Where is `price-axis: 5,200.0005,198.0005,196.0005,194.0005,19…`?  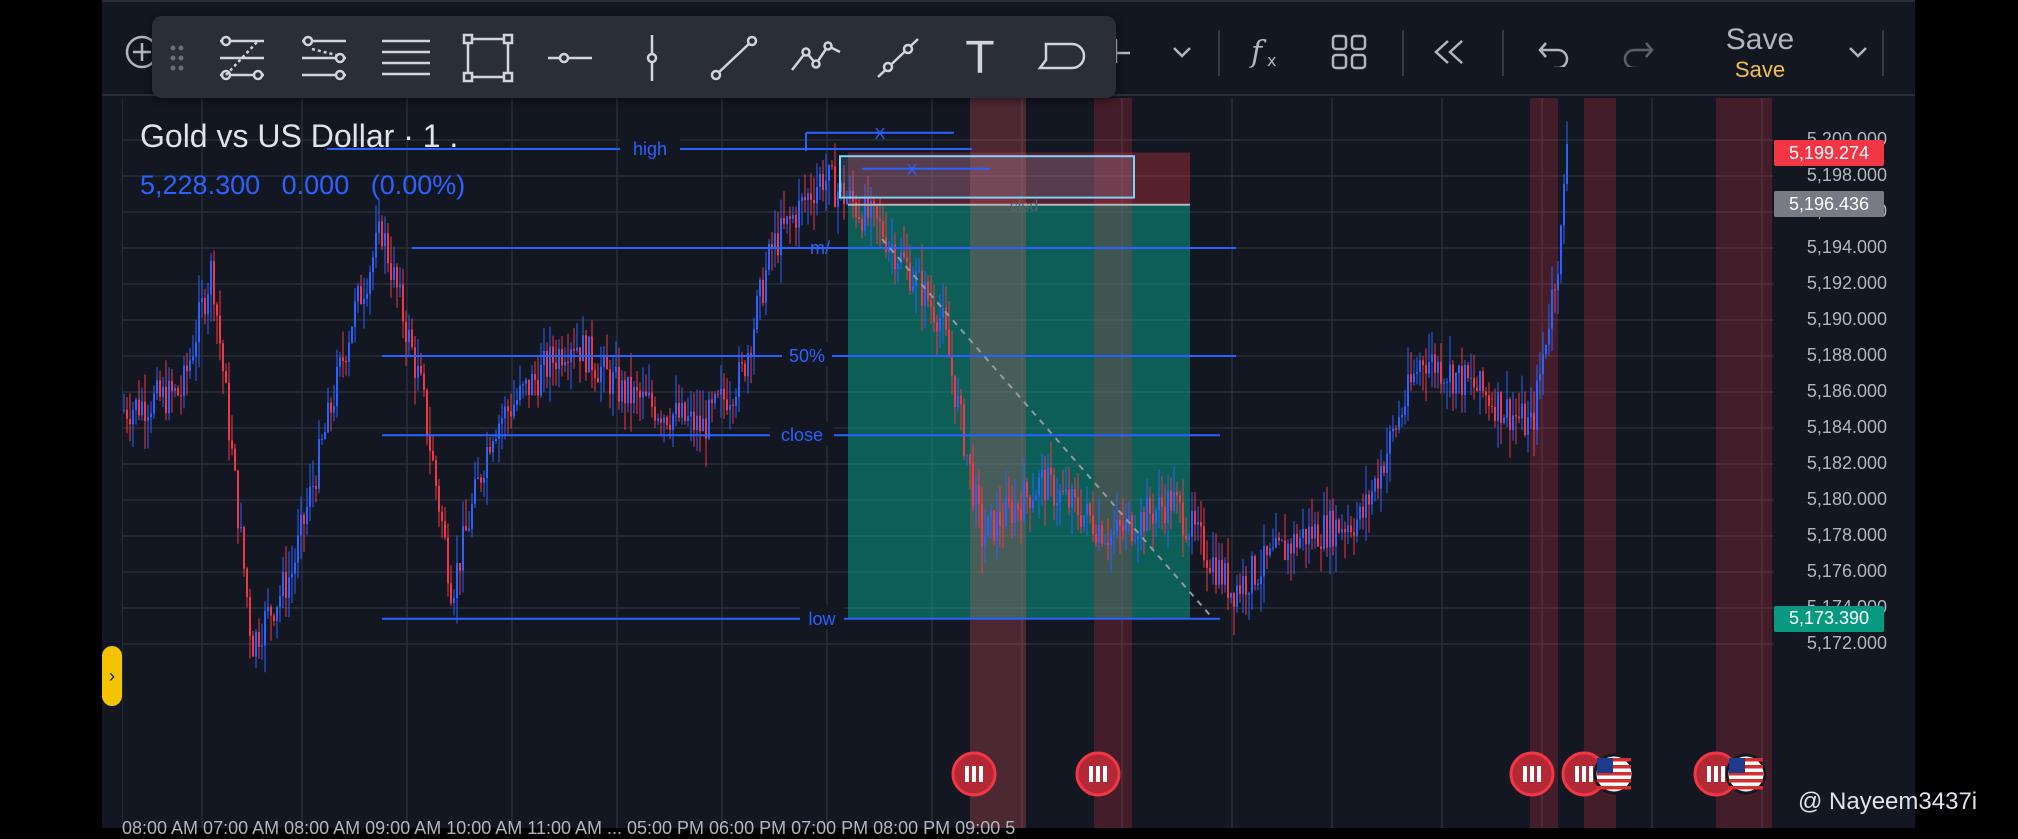
price-axis: 5,200.0005,198.0005,196.0005,194.0005,19… is located at coordinates (1844, 463).